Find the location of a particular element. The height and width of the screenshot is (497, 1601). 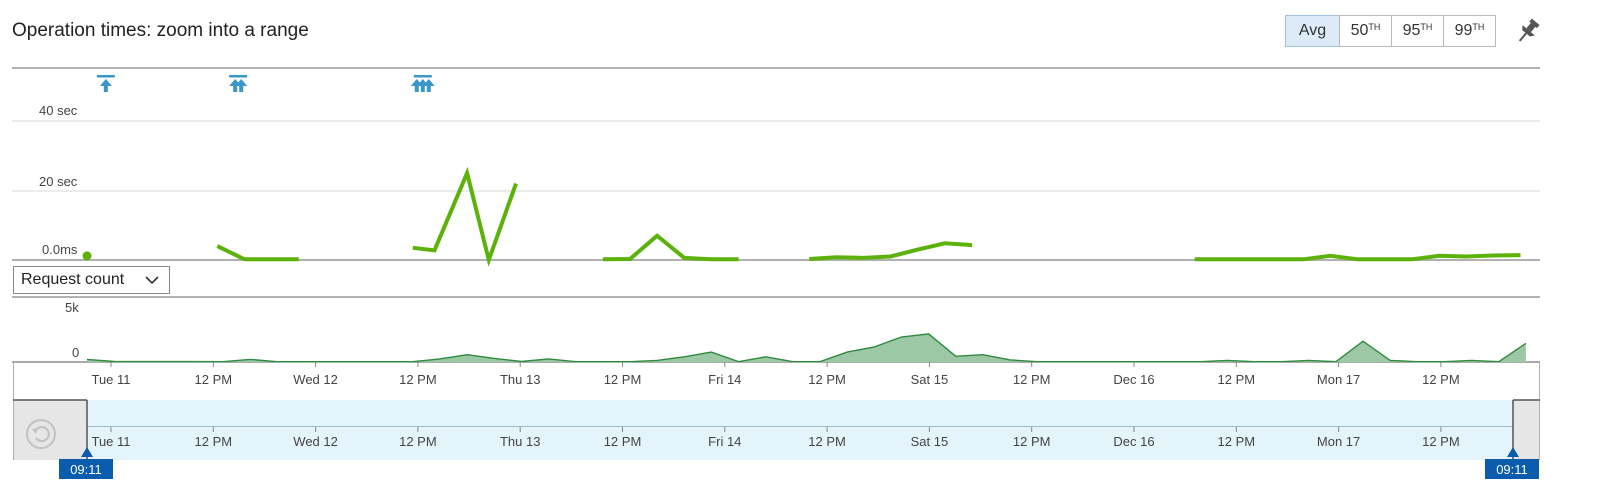

y-axis-label-0: 0.0ms is located at coordinates (60, 249).